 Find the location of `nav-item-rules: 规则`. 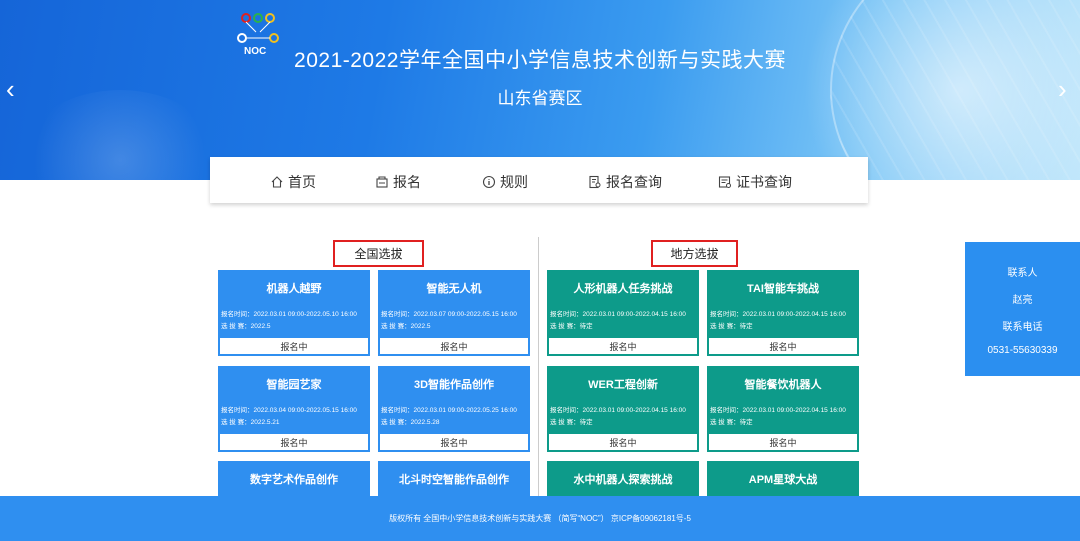

nav-item-rules: 规则 is located at coordinates (505, 182).